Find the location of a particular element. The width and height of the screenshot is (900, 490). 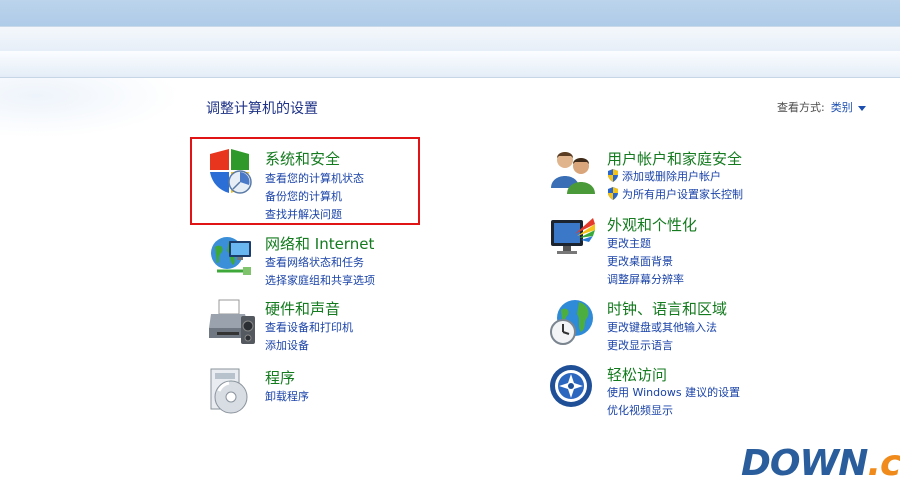

navigation-pane-glow is located at coordinates (90, 108).